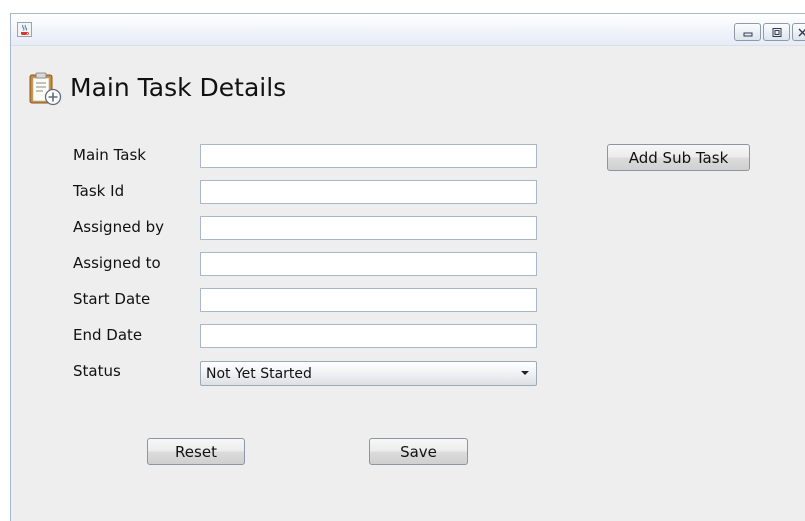 This screenshot has height=521, width=805. I want to click on status-label: Status, so click(97, 371).